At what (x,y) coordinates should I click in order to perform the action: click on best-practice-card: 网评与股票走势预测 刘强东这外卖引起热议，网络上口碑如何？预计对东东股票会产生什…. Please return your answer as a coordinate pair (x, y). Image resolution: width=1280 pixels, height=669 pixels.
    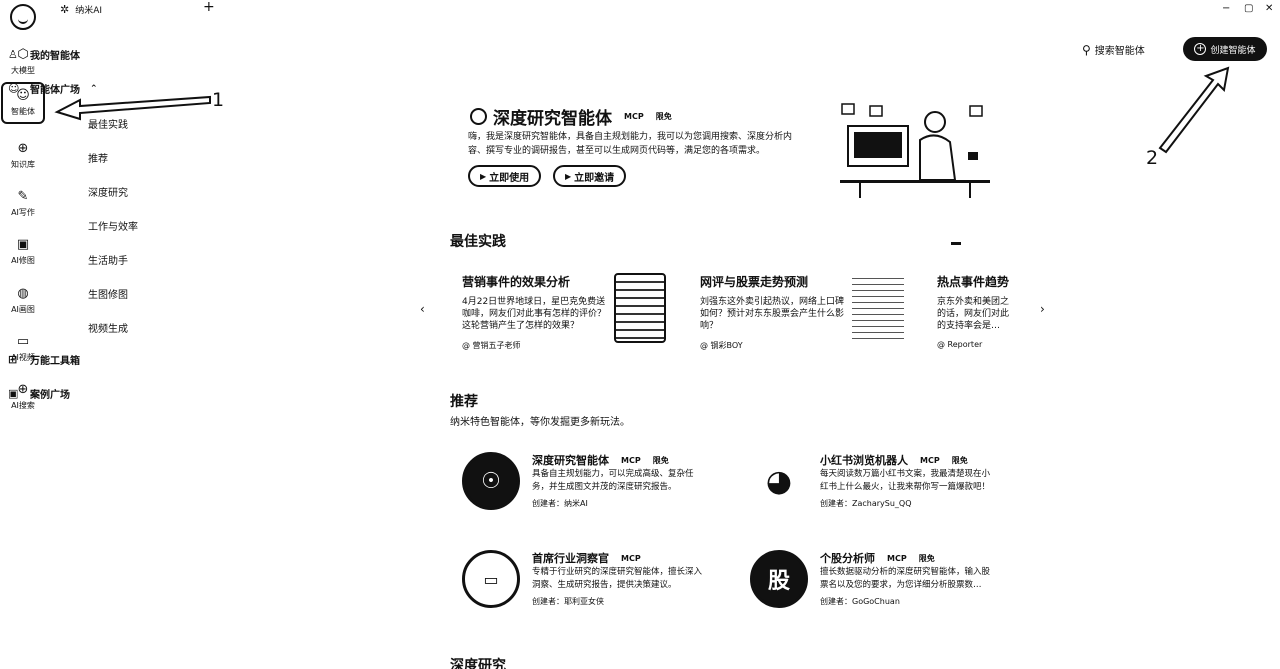
    Looking at the image, I should click on (815, 313).